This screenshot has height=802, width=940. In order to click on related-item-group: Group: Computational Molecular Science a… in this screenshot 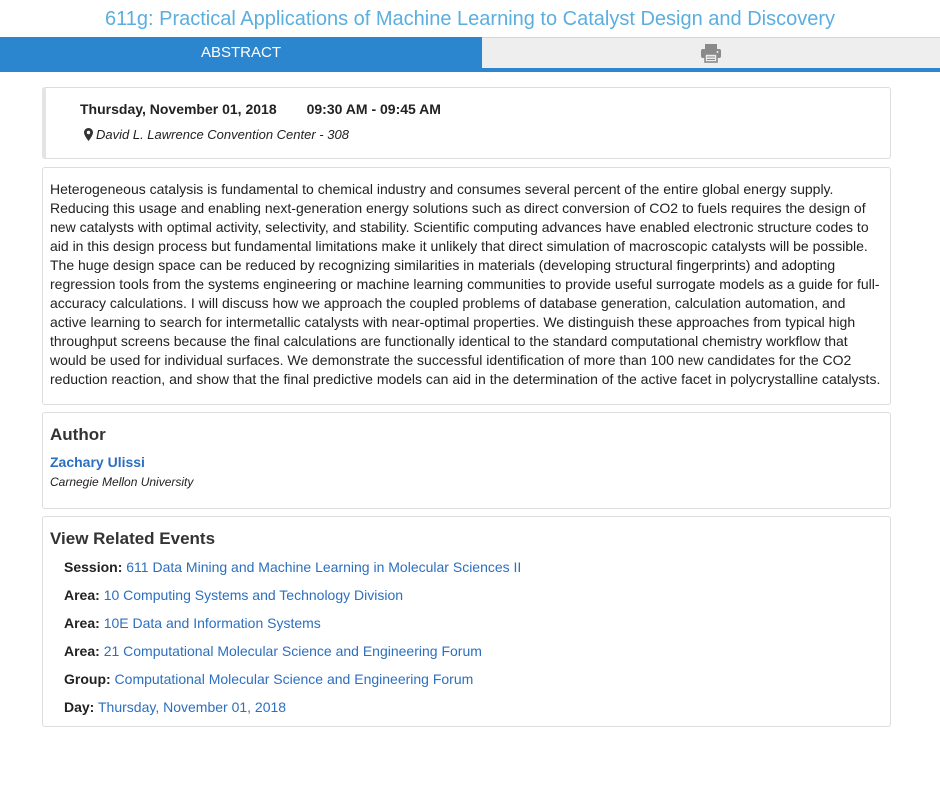, I will do `click(292, 685)`.